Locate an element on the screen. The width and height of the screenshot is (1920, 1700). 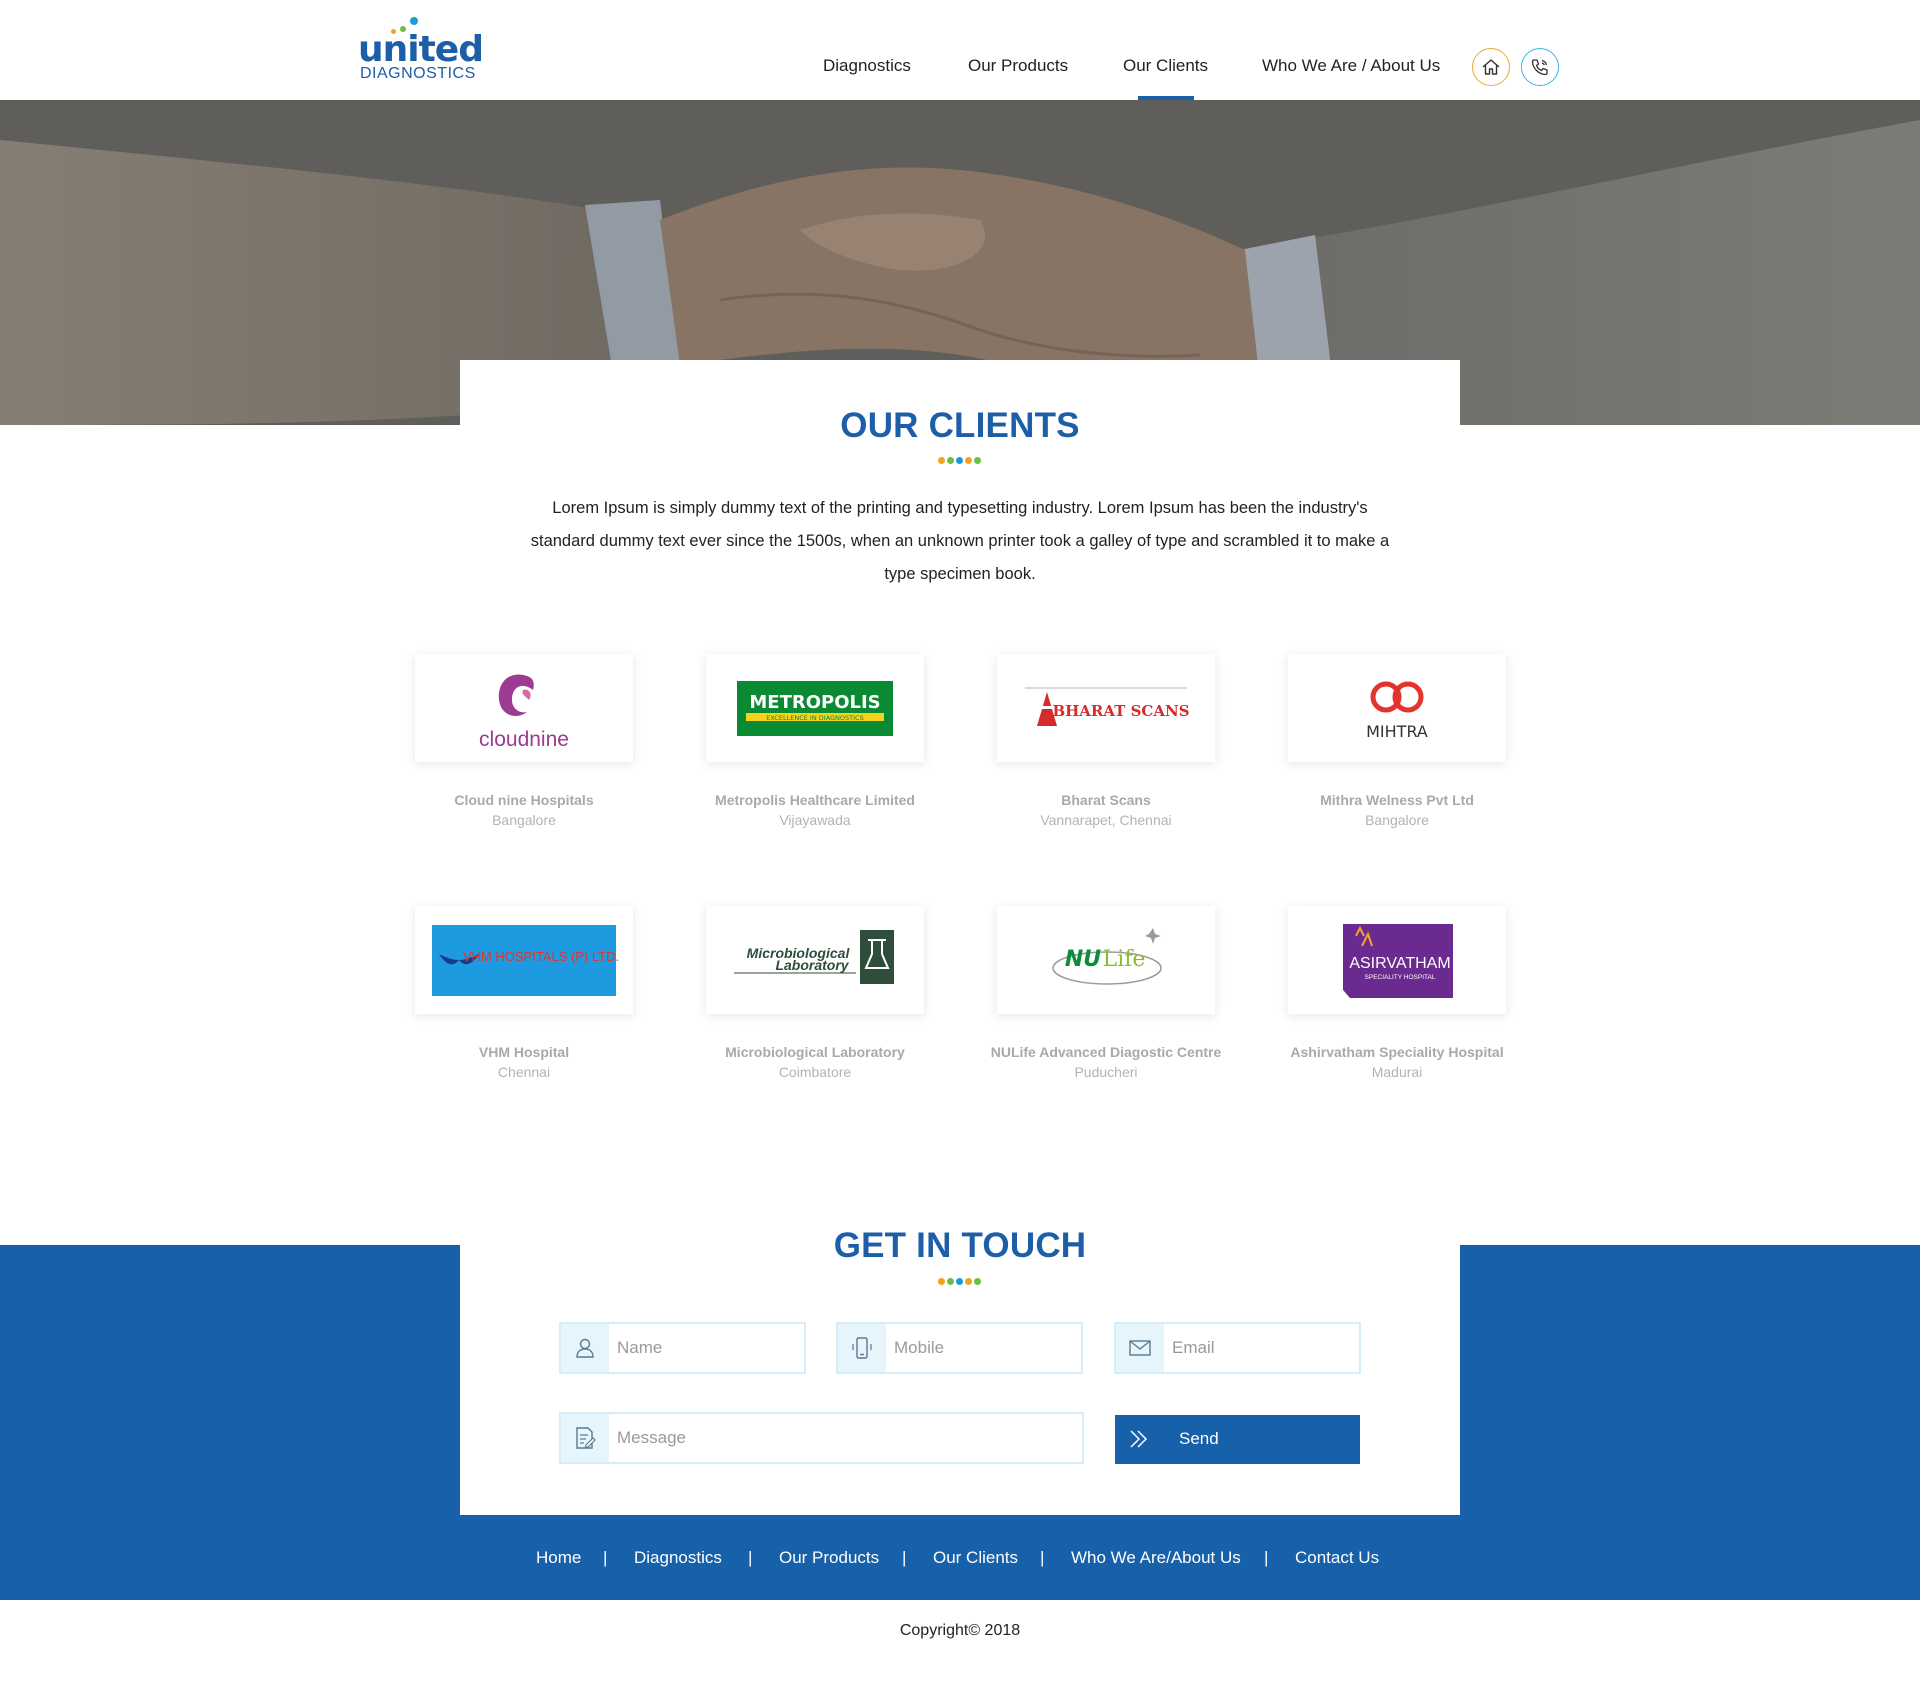
user-icon is located at coordinates (585, 1348).